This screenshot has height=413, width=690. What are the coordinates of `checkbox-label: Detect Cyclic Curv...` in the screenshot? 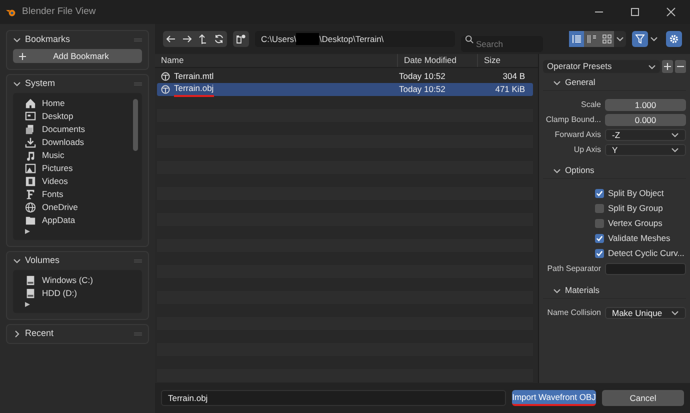 It's located at (646, 253).